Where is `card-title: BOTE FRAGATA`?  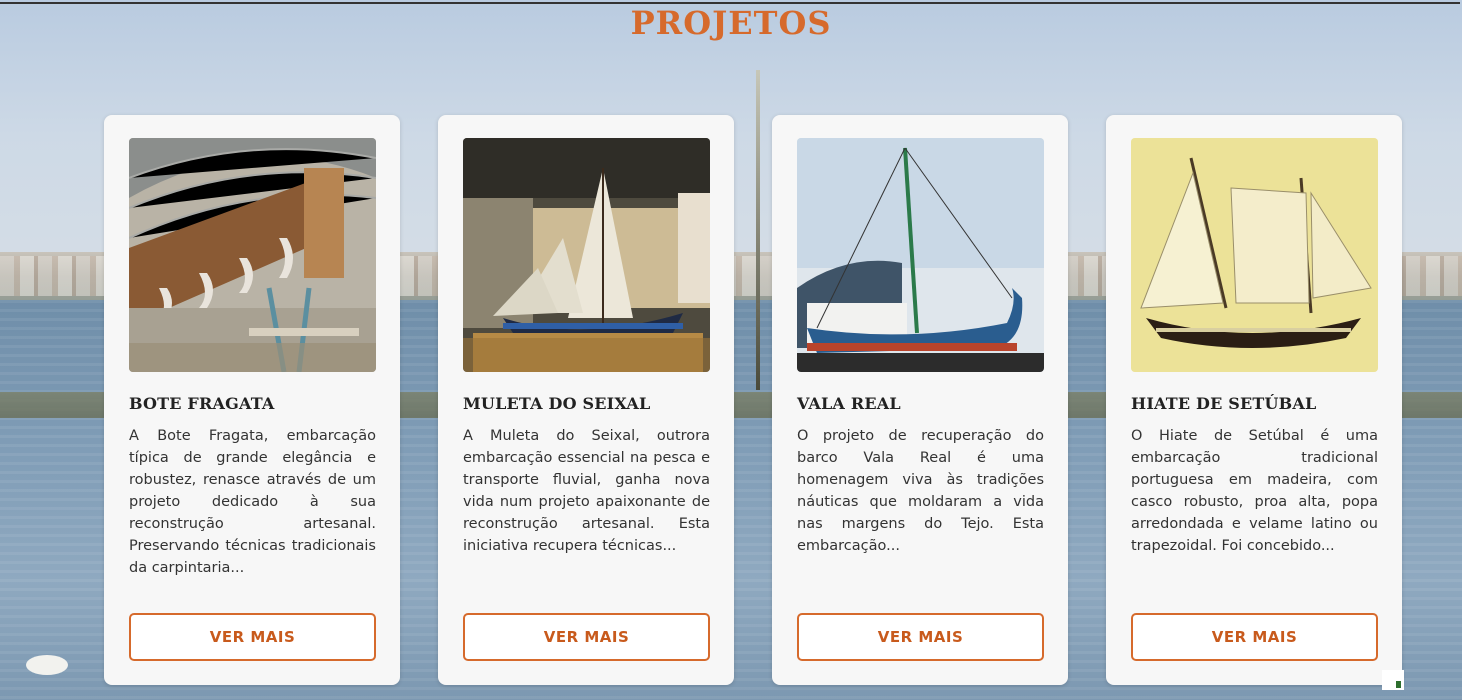
card-title: BOTE FRAGATA is located at coordinates (202, 403).